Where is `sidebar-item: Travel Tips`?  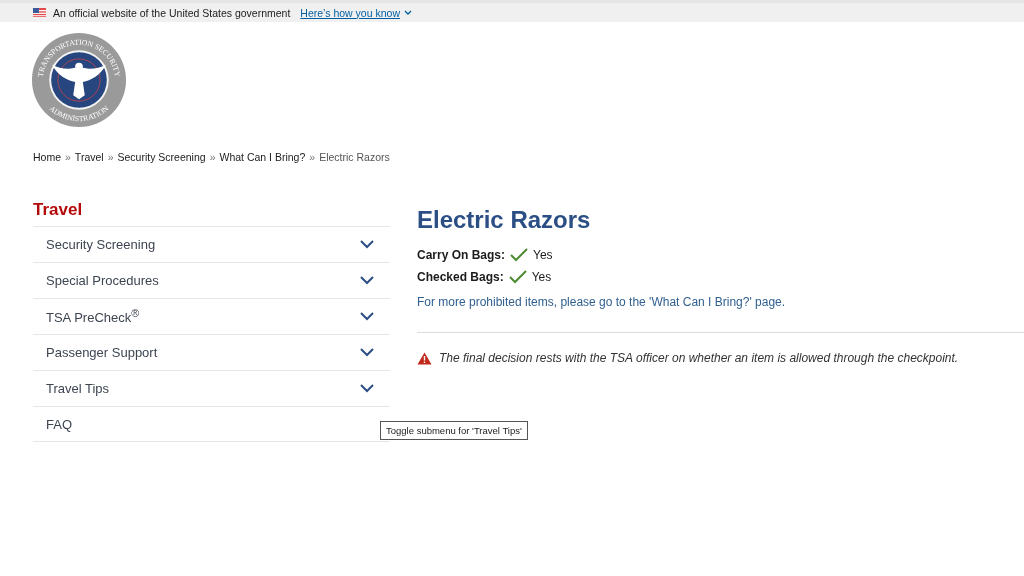
sidebar-item: Travel Tips is located at coordinates (211, 388).